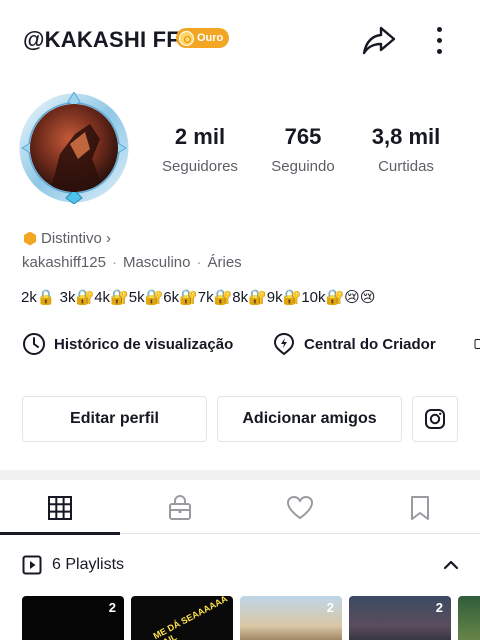  I want to click on stat-value: 2 mil, so click(200, 136).